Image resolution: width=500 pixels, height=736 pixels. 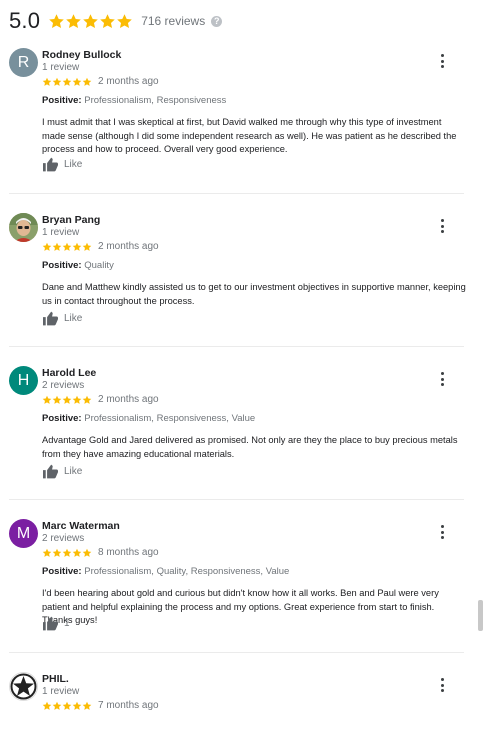 I want to click on like-count: 1, so click(x=67, y=623).